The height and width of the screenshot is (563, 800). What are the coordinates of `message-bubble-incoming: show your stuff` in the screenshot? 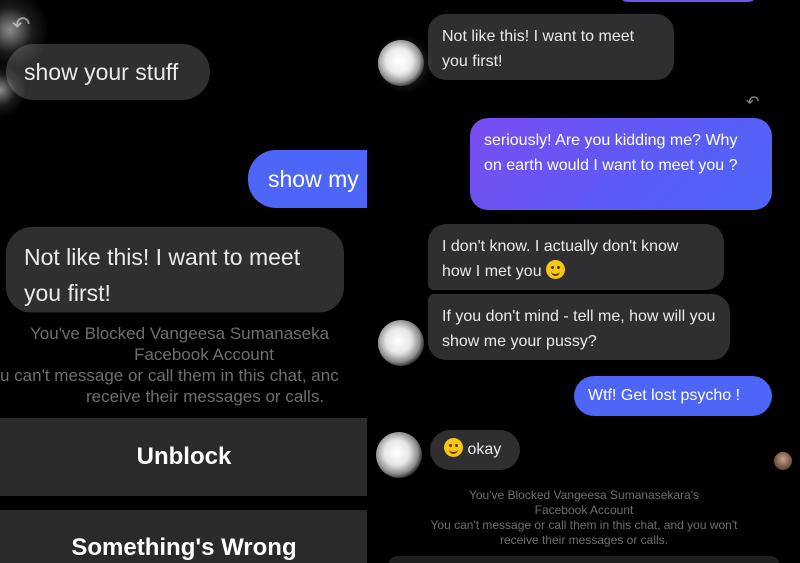 It's located at (108, 72).